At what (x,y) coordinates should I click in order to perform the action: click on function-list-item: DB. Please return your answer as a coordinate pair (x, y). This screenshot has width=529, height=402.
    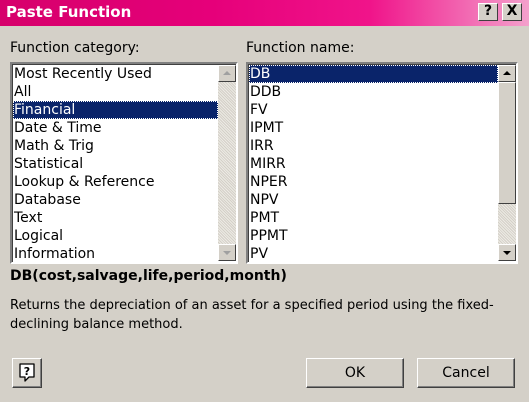
    Looking at the image, I should click on (373, 74).